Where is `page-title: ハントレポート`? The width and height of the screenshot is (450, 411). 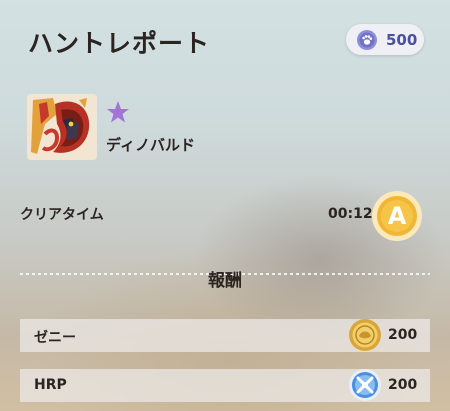 page-title: ハントレポート is located at coordinates (119, 43).